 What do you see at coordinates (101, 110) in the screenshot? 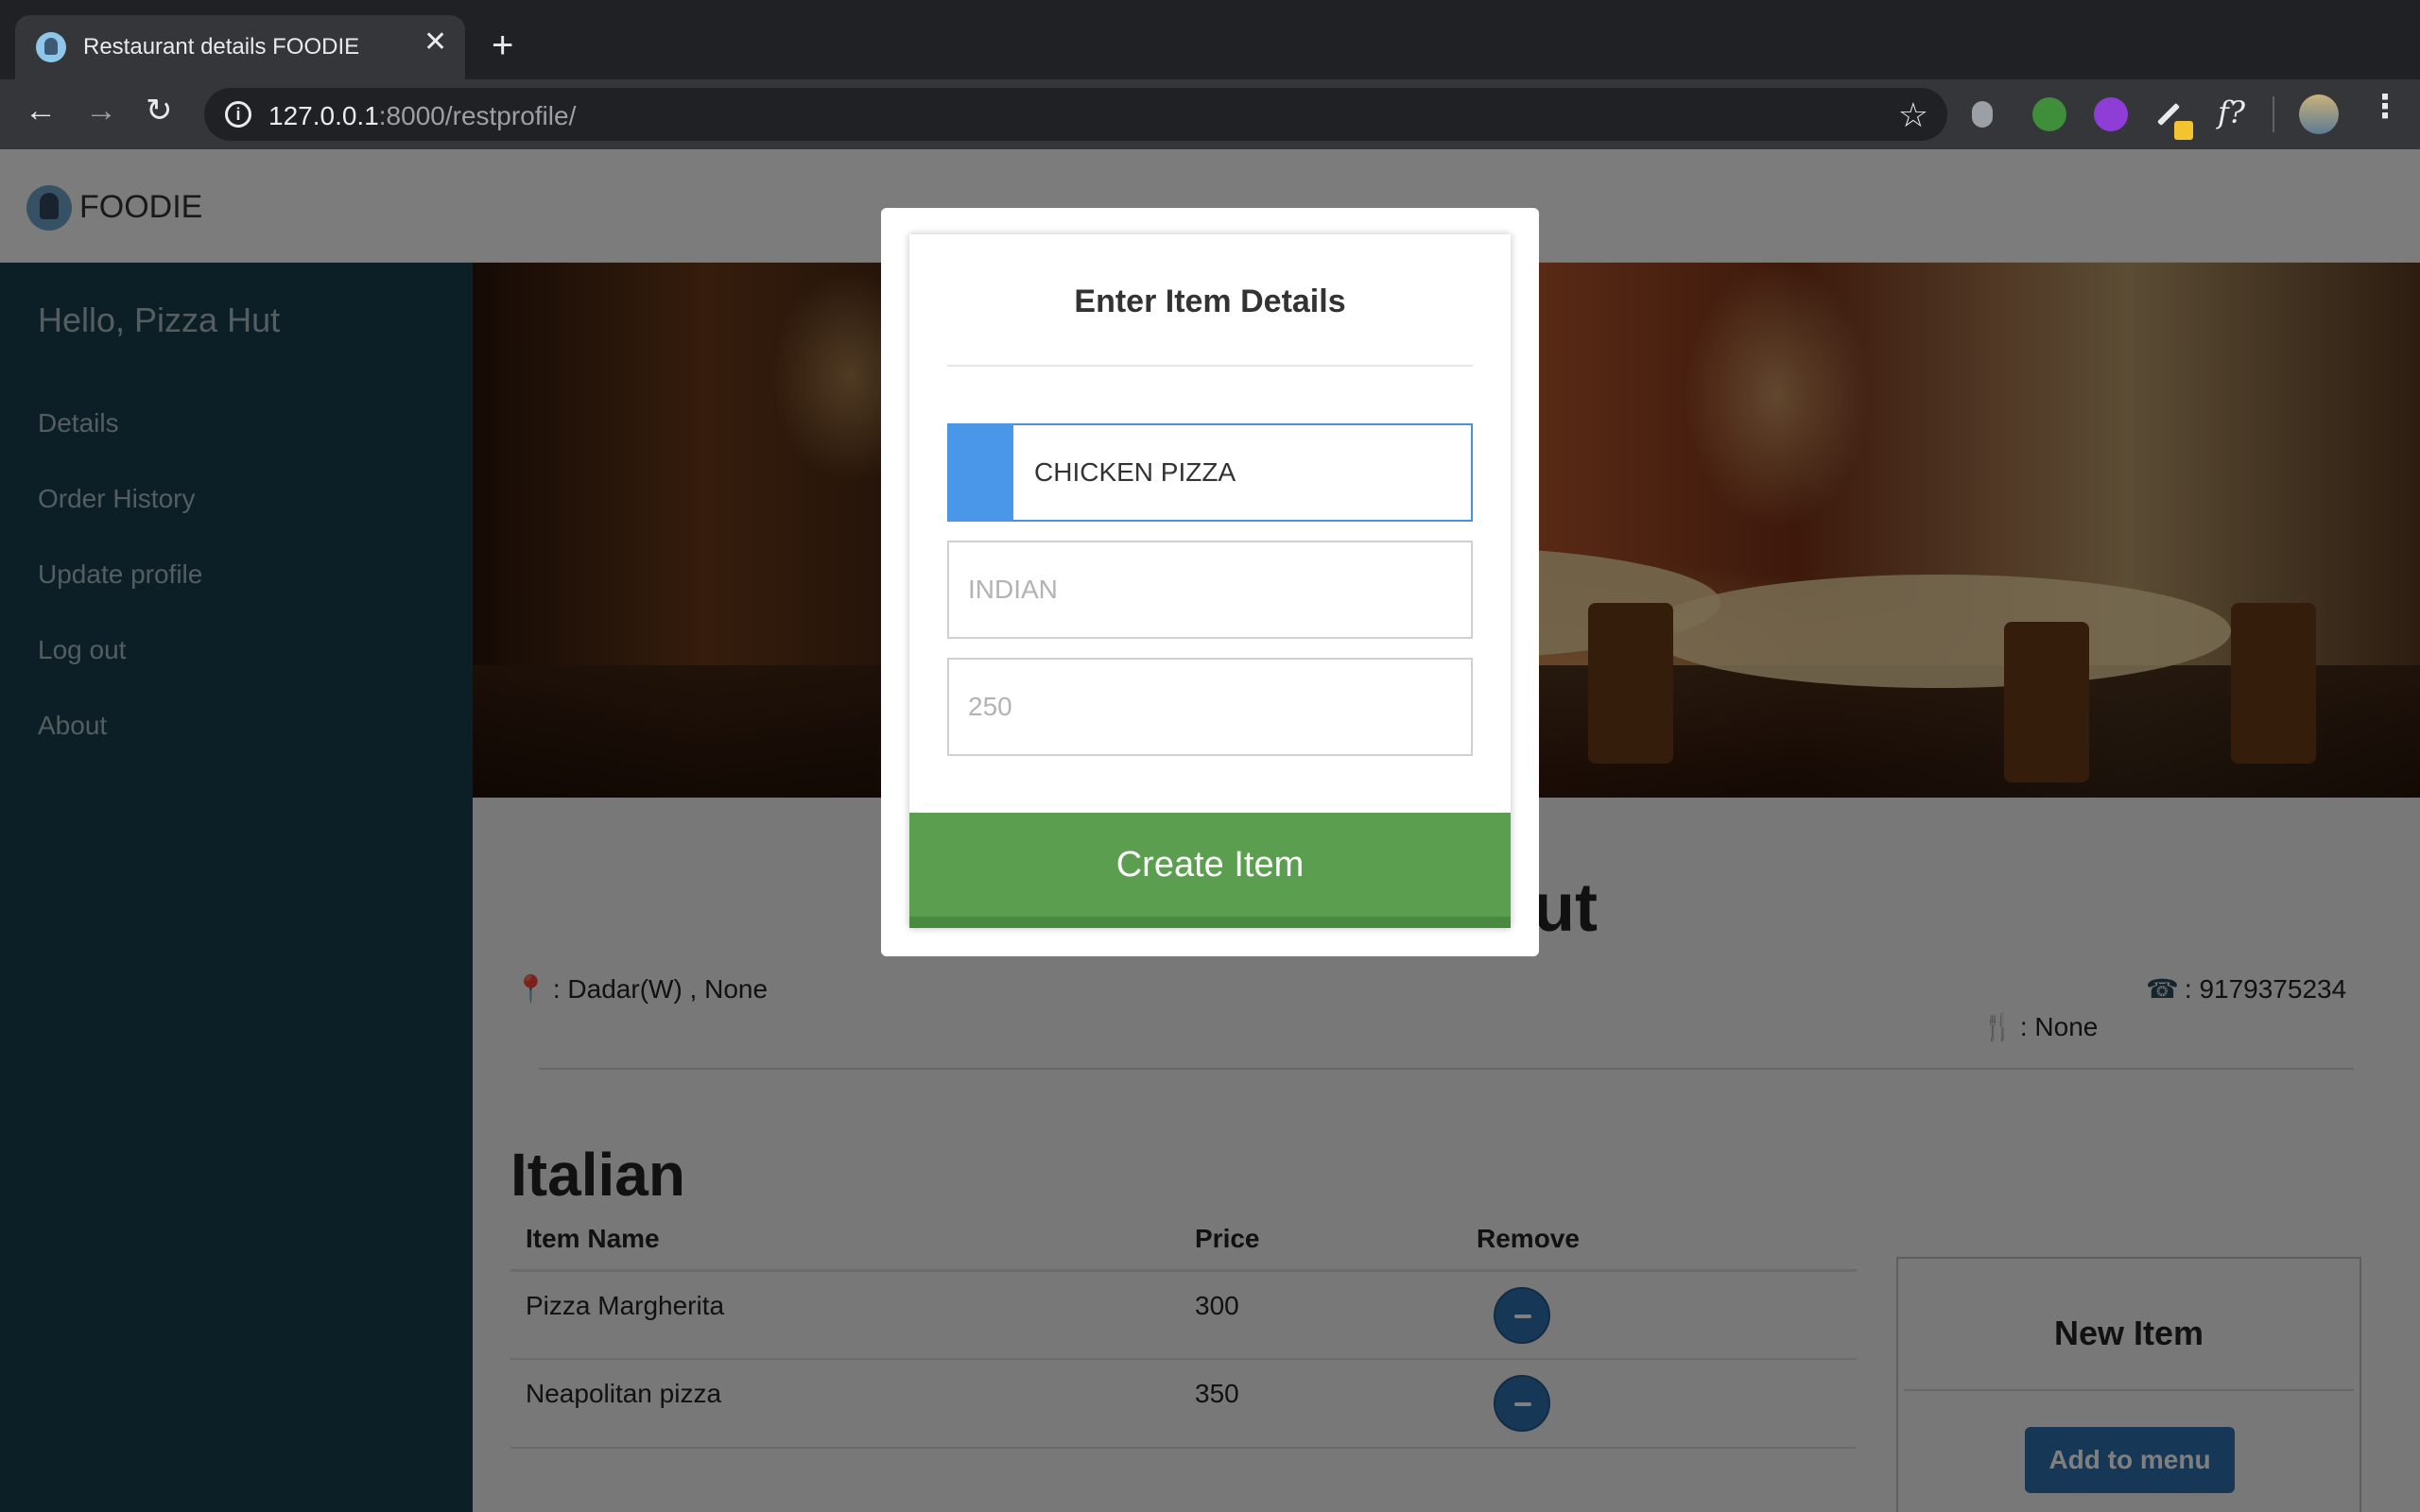
I see `forward-arrow-icon: →` at bounding box center [101, 110].